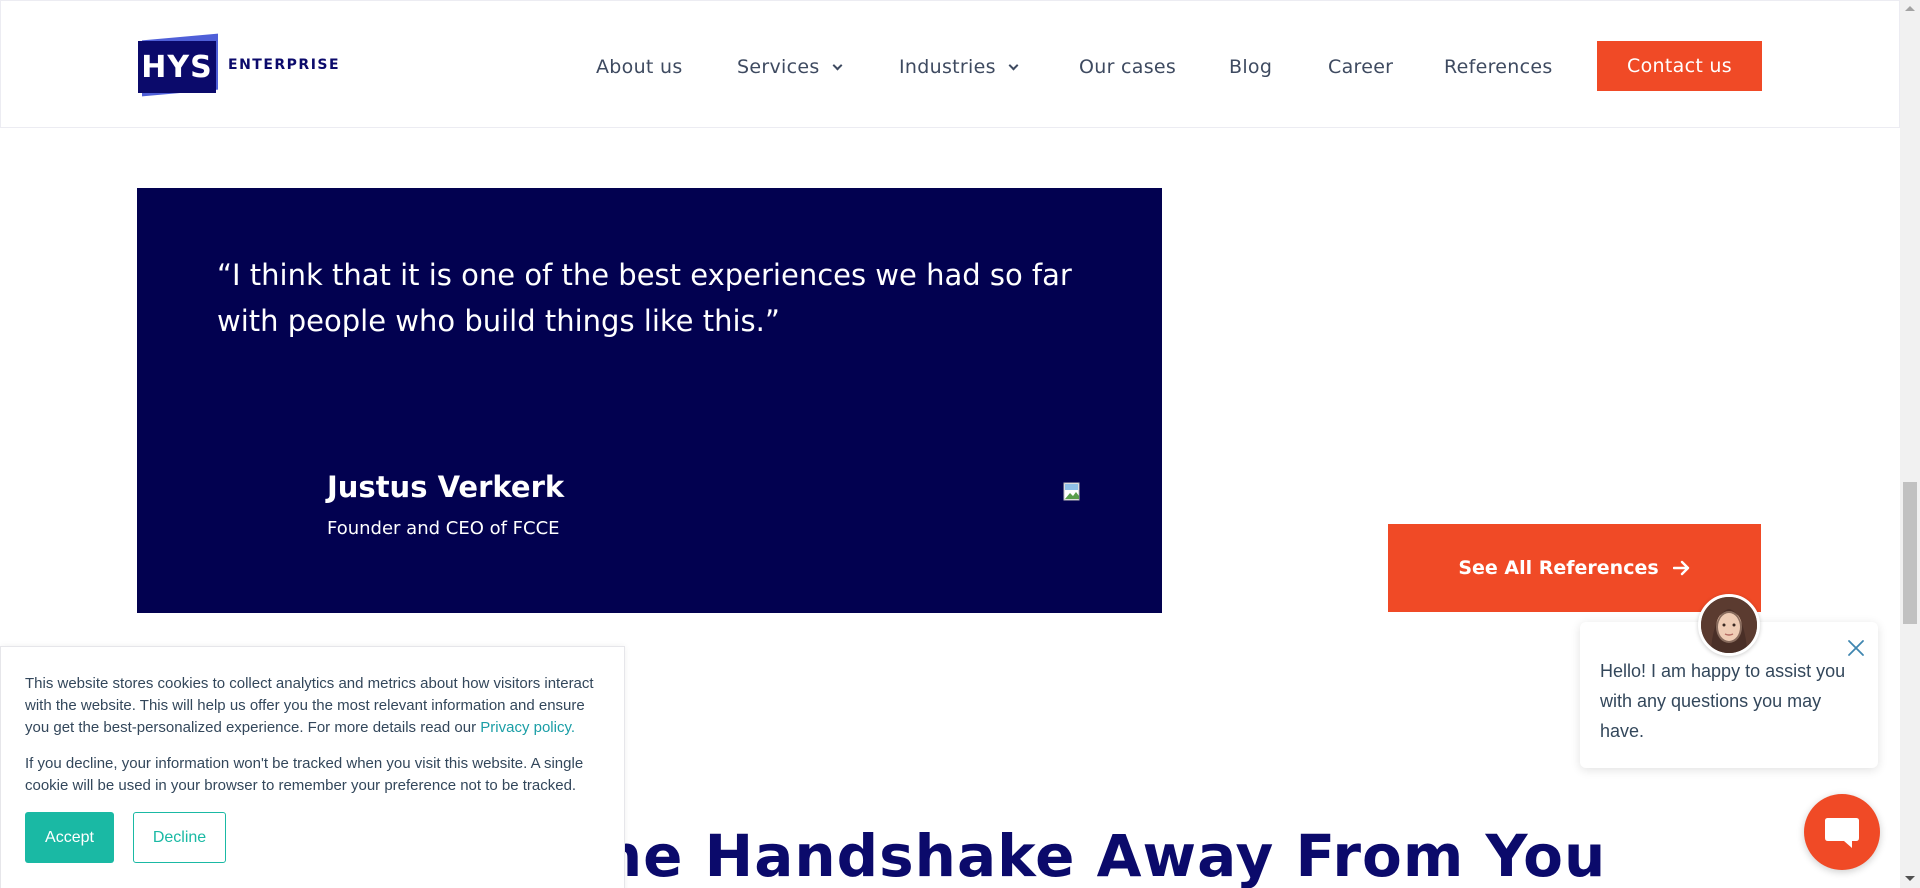 Image resolution: width=1920 pixels, height=888 pixels. I want to click on close-icon, so click(1856, 648).